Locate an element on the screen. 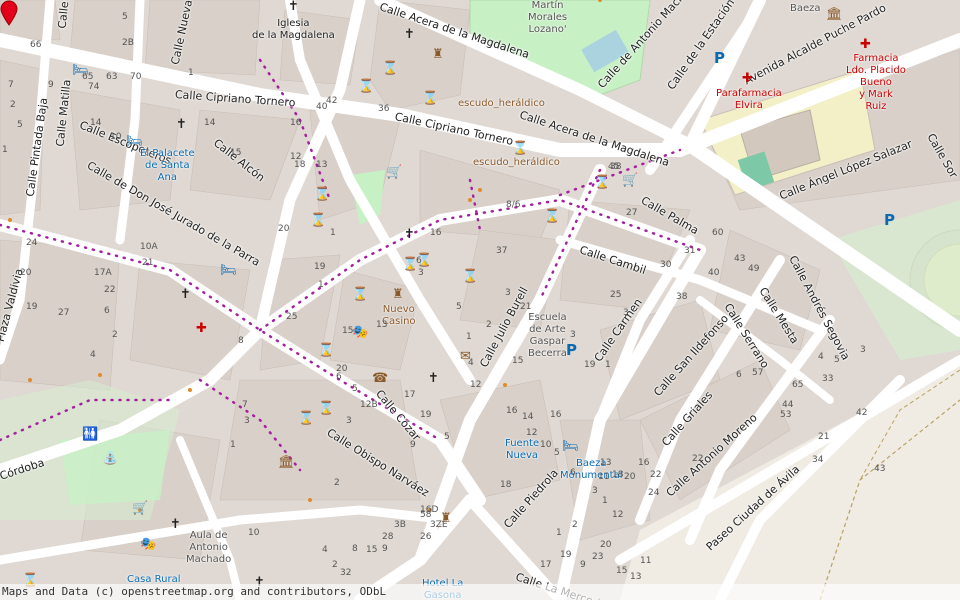 The height and width of the screenshot is (600, 960). telephone-icon: ☎ is located at coordinates (380, 378).